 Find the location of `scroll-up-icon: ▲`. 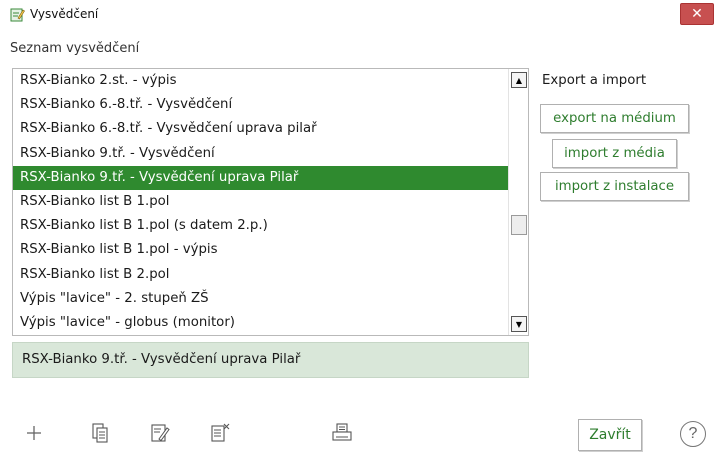

scroll-up-icon: ▲ is located at coordinates (519, 80).